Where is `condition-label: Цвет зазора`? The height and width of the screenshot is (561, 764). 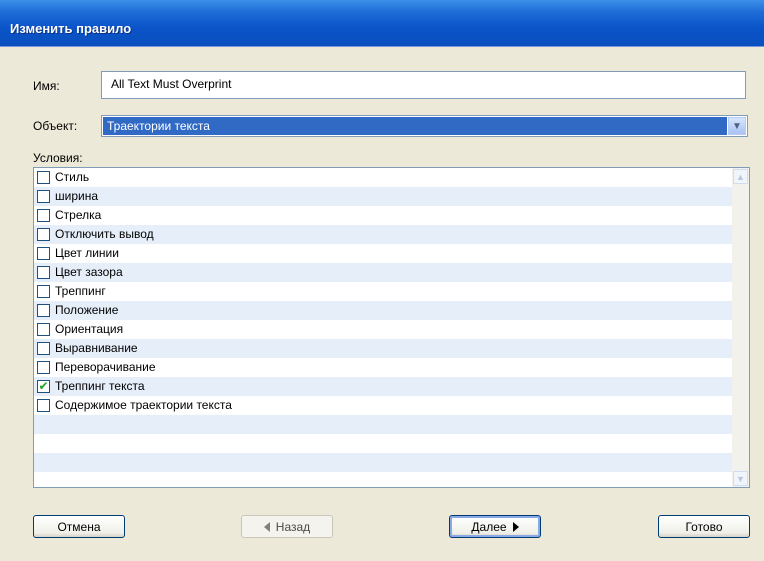
condition-label: Цвет зазора is located at coordinates (89, 272).